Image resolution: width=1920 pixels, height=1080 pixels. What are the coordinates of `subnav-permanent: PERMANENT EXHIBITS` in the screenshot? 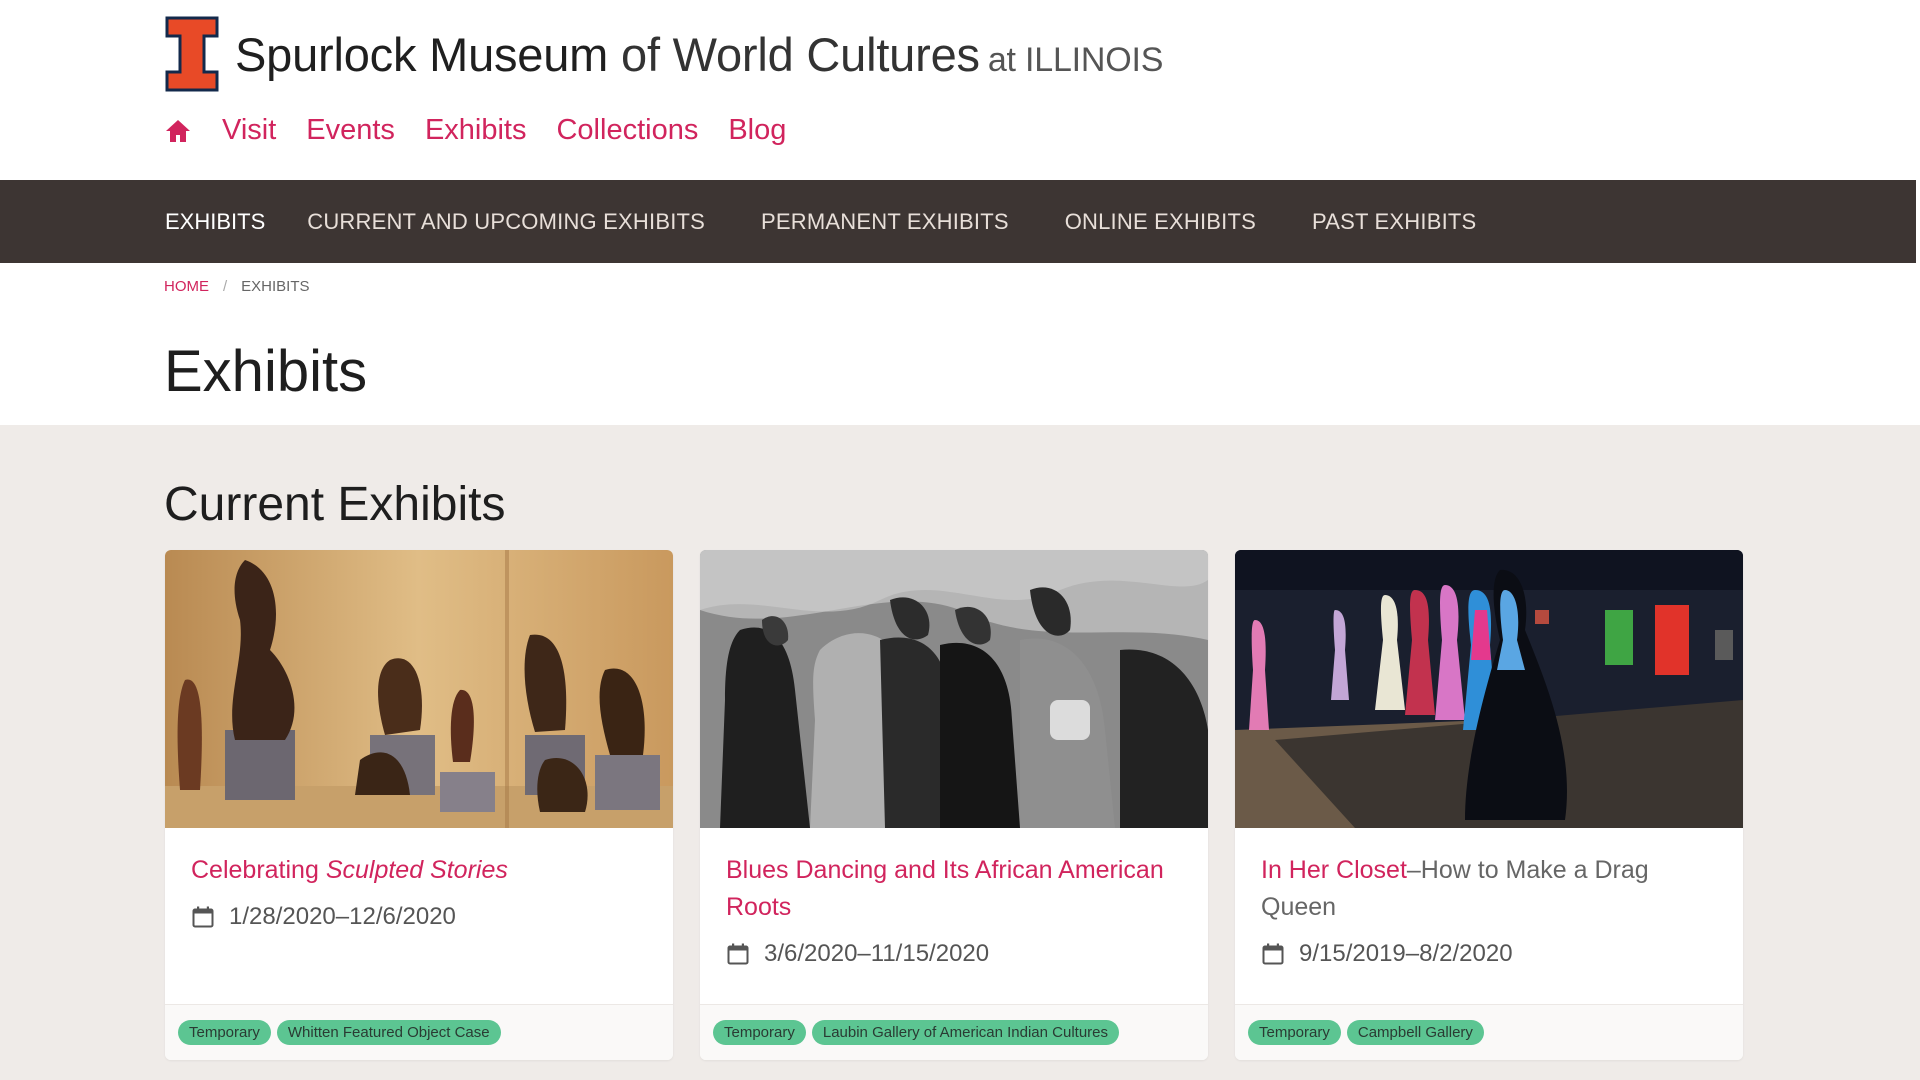 It's located at (885, 222).